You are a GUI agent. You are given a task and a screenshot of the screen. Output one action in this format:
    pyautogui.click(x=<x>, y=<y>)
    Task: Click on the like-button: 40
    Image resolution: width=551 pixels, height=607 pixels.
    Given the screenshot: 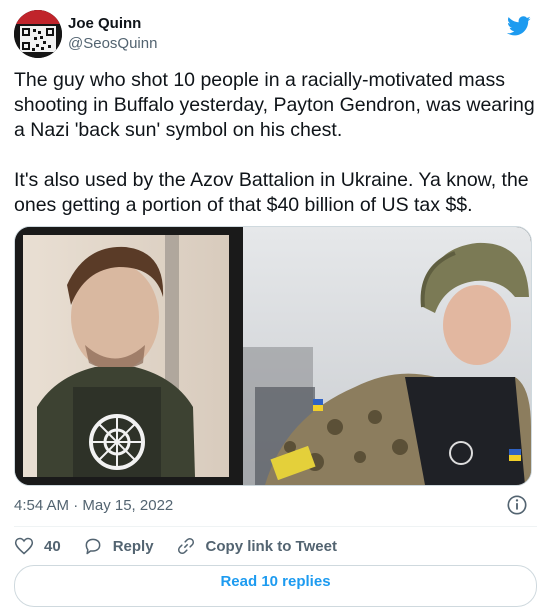 What is the action you would take?
    pyautogui.click(x=37, y=546)
    